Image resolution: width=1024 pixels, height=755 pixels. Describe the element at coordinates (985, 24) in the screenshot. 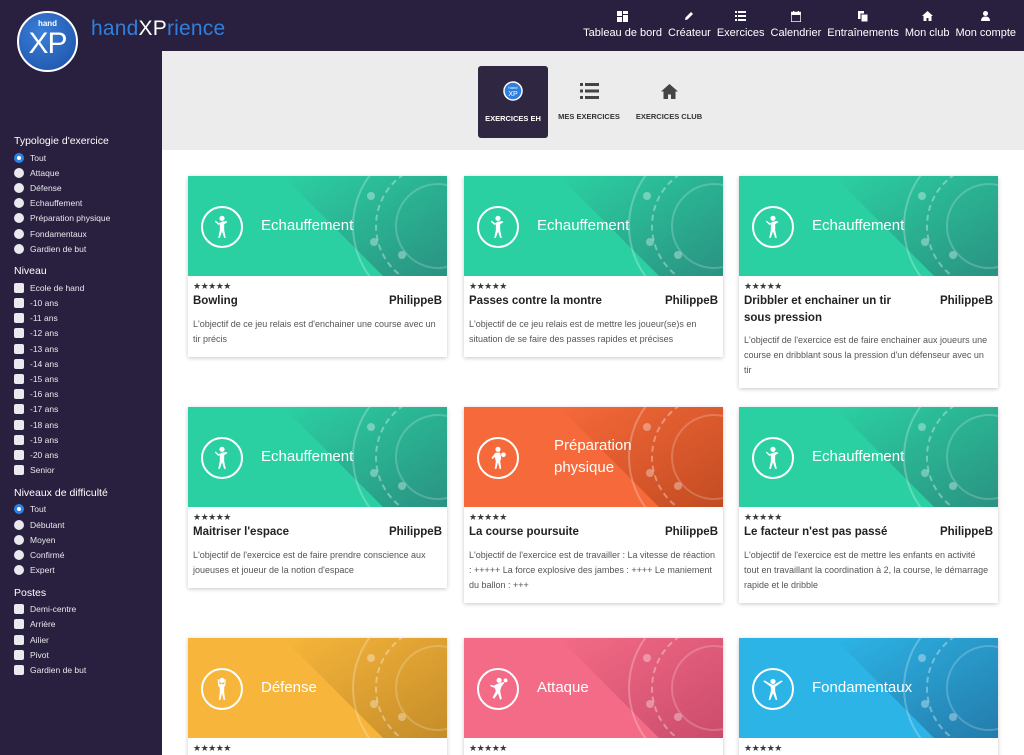

I see `nav-mon-compte: Mon compte` at that location.